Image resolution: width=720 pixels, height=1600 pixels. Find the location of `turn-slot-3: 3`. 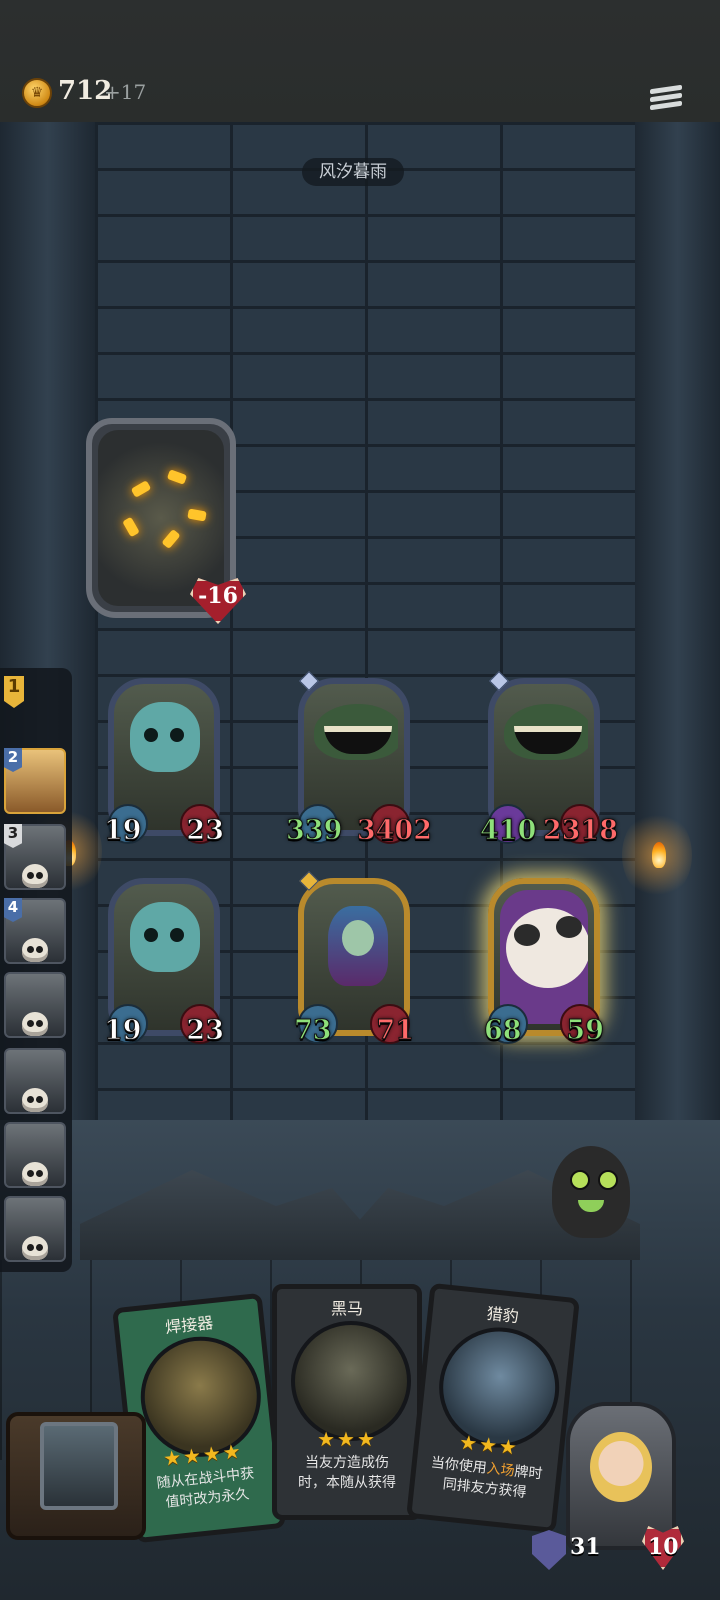

turn-slot-3: 3 is located at coordinates (35, 857).